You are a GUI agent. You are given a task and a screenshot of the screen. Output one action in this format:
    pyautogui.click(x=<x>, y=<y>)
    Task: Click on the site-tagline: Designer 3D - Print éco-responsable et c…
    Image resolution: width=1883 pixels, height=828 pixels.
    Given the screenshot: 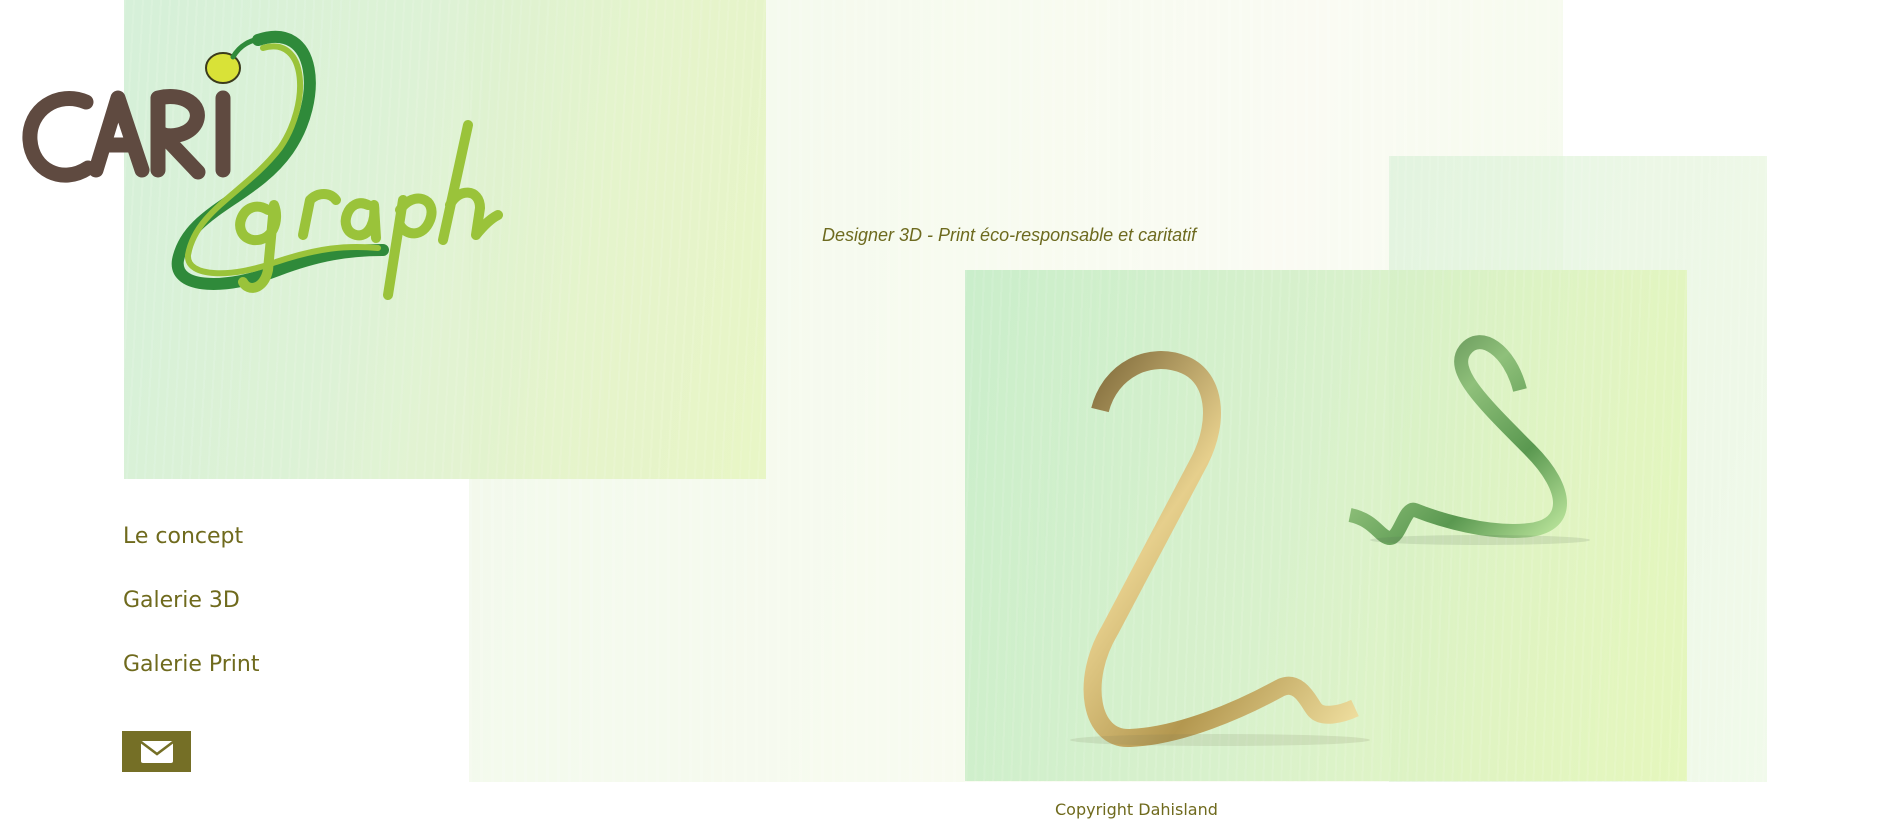 What is the action you would take?
    pyautogui.click(x=1009, y=235)
    